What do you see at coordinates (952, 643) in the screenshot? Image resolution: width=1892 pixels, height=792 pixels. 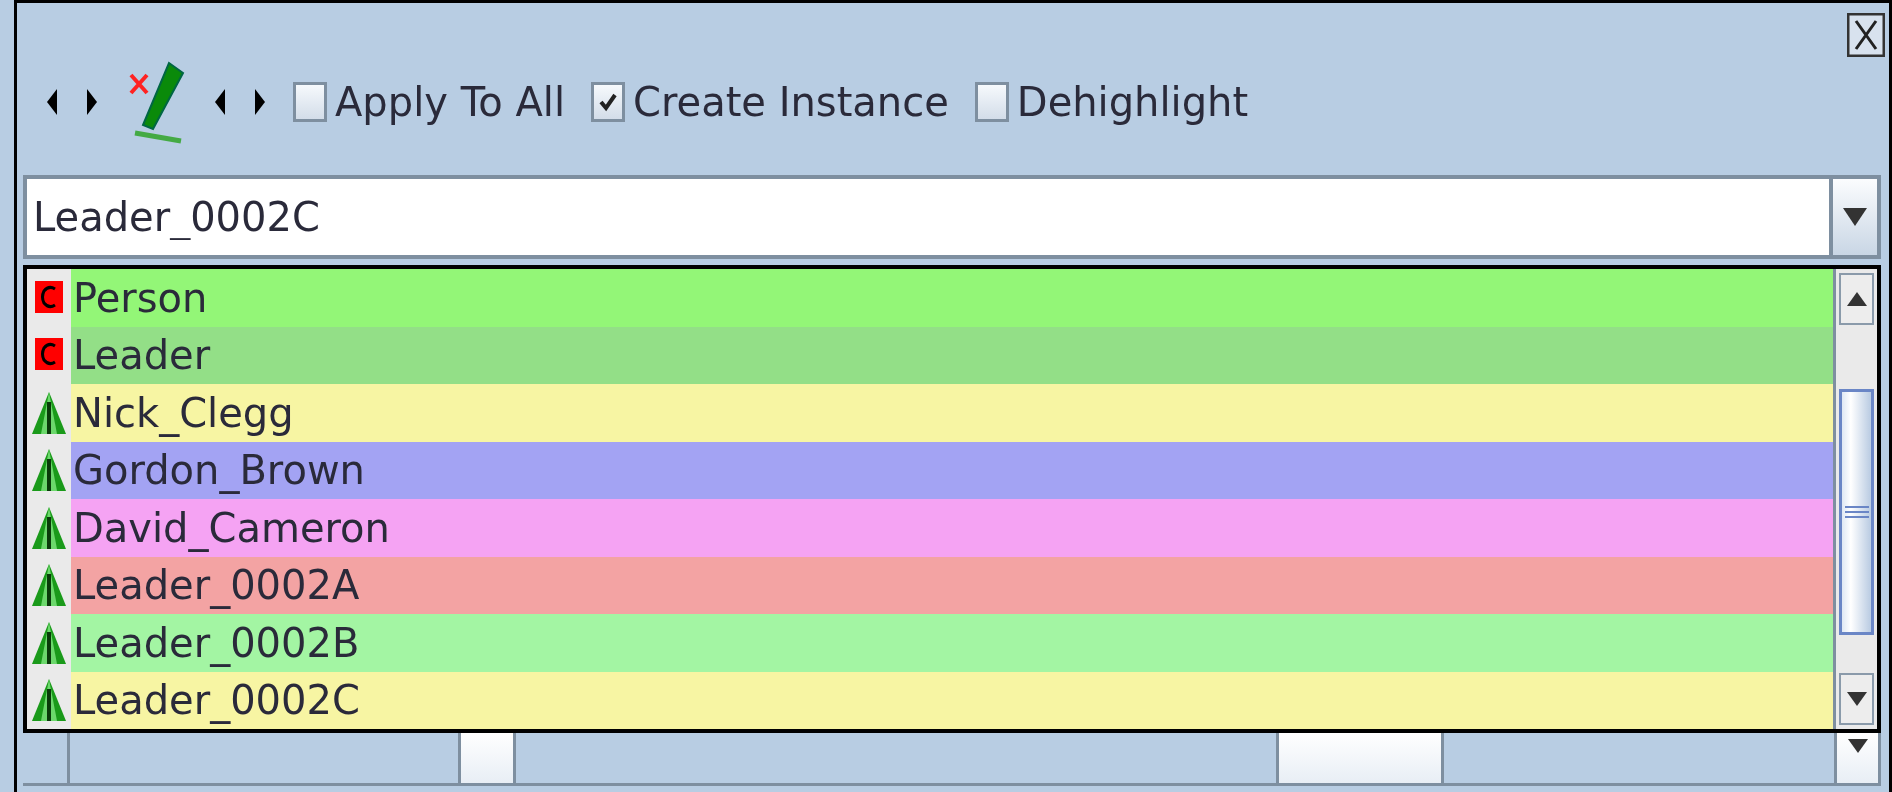 I see `list-item: Leader_0002B` at bounding box center [952, 643].